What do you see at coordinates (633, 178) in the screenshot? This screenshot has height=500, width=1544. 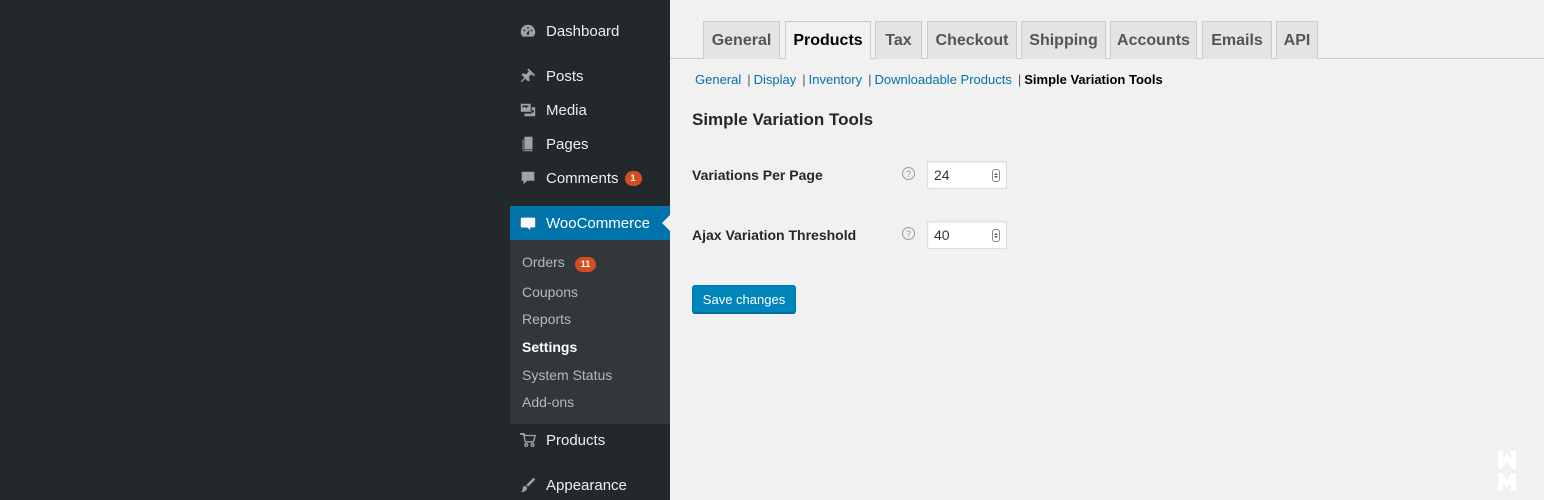 I see `comment-count-badge: 1` at bounding box center [633, 178].